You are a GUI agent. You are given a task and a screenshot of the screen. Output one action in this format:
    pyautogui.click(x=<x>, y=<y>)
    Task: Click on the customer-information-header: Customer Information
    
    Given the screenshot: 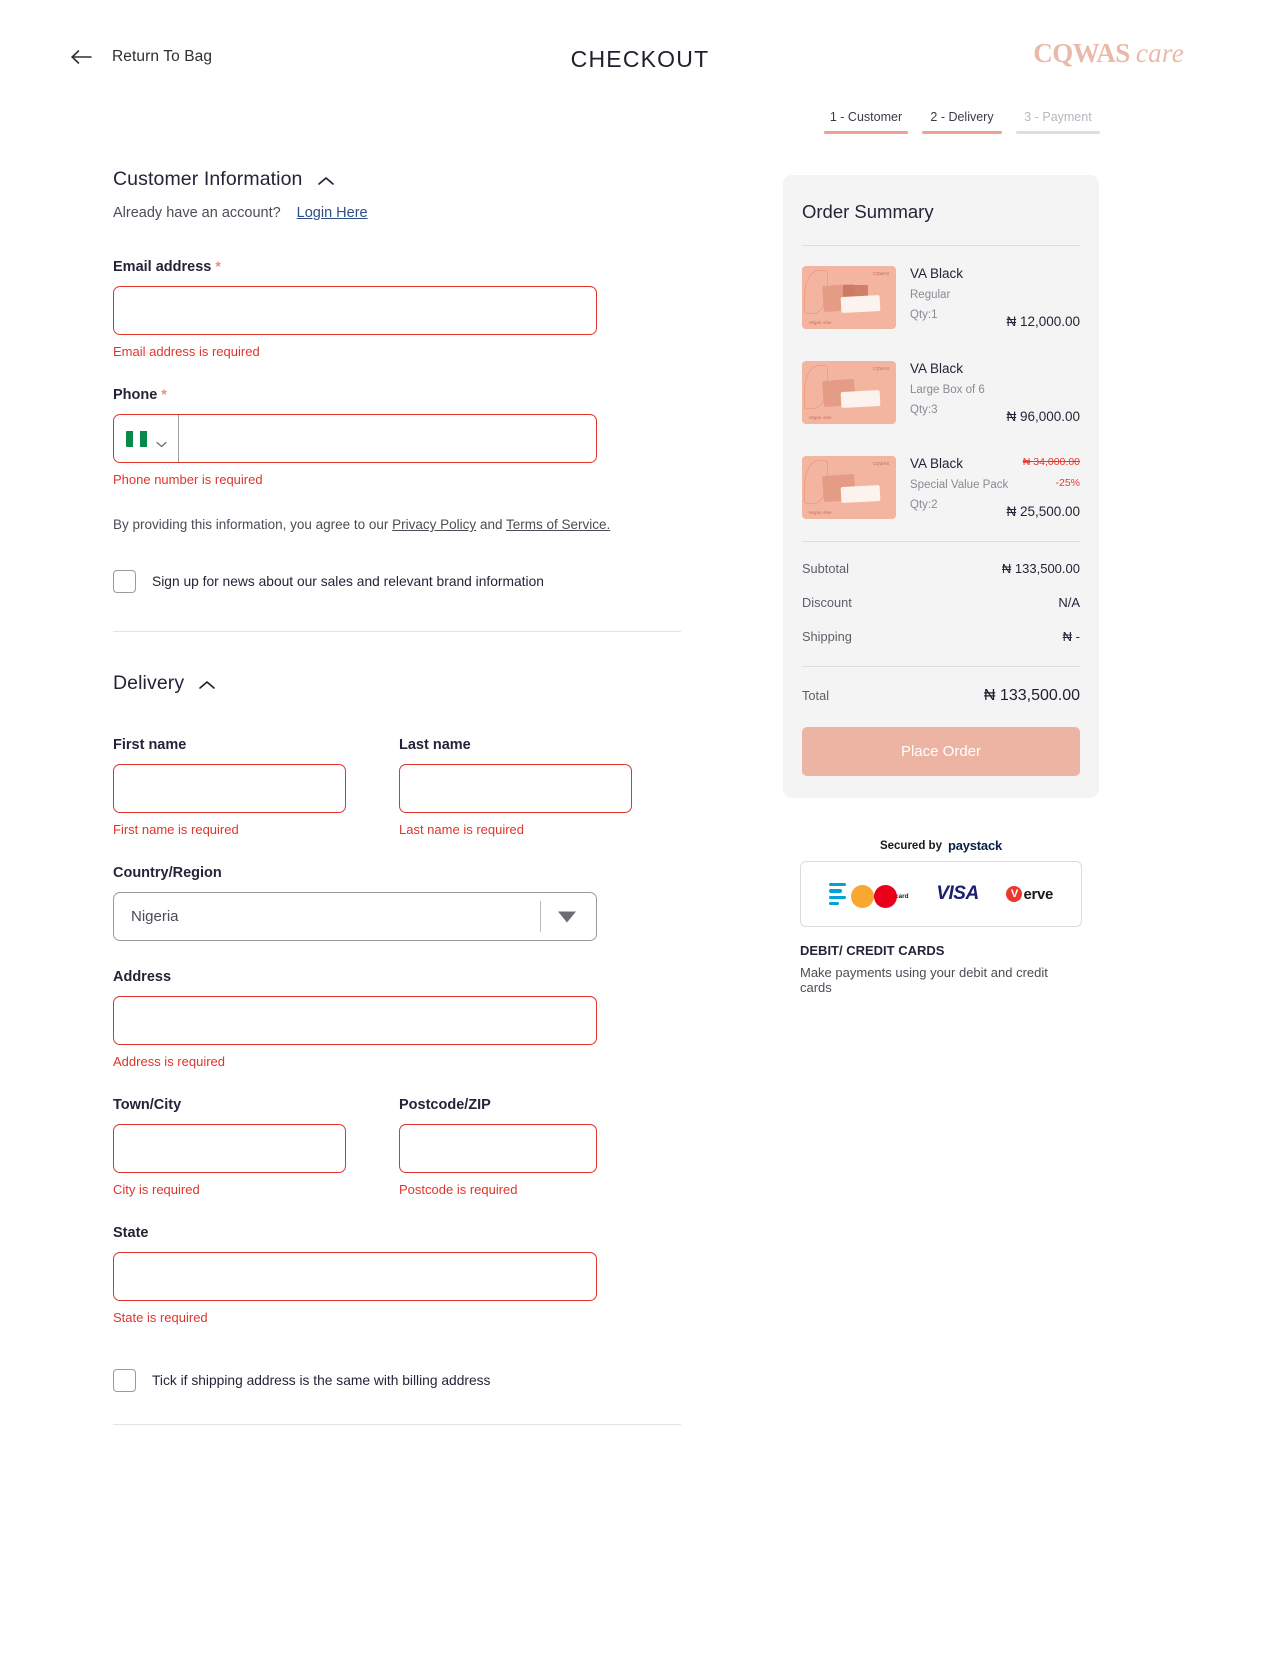 What is the action you would take?
    pyautogui.click(x=398, y=179)
    